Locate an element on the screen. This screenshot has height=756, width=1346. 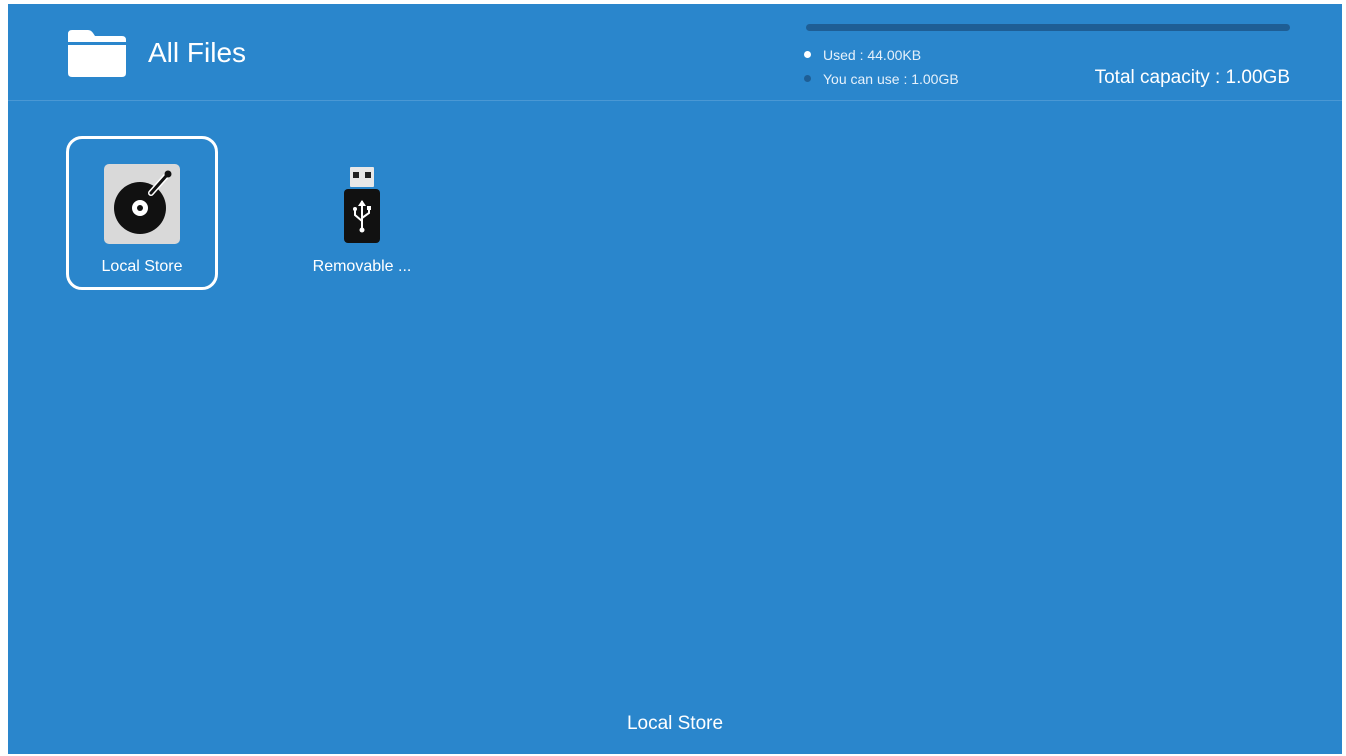
available-legend: You can use : 1.00GB is located at coordinates (881, 79).